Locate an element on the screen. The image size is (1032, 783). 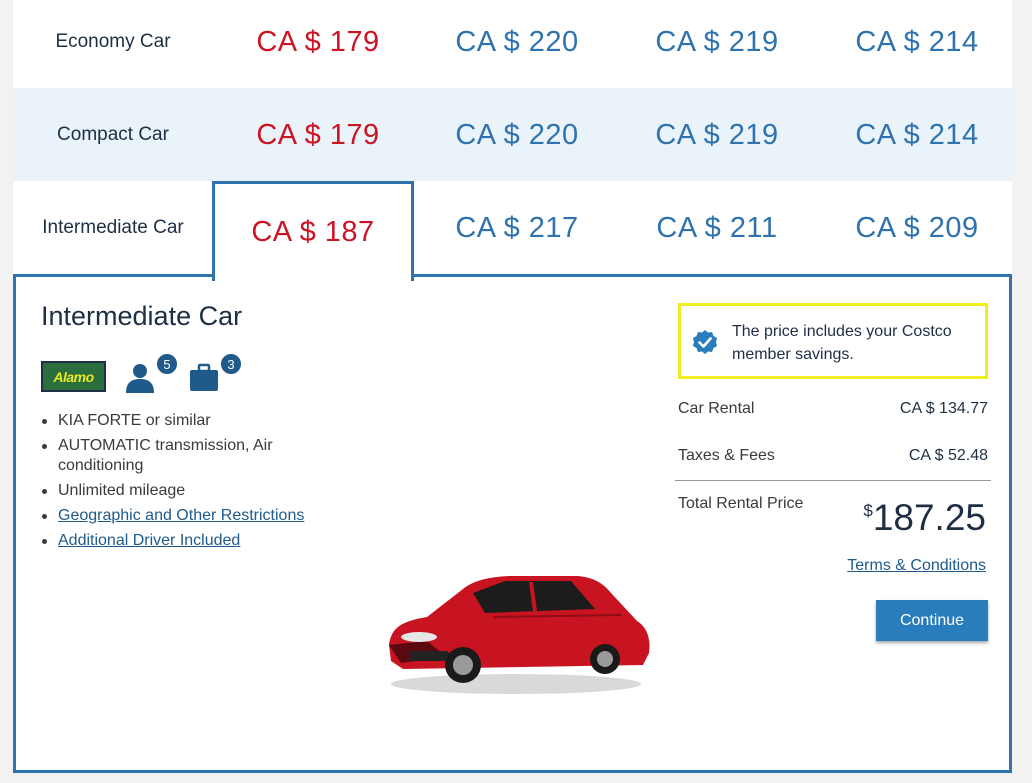
vendor-logo-text: Alamo is located at coordinates (73, 376).